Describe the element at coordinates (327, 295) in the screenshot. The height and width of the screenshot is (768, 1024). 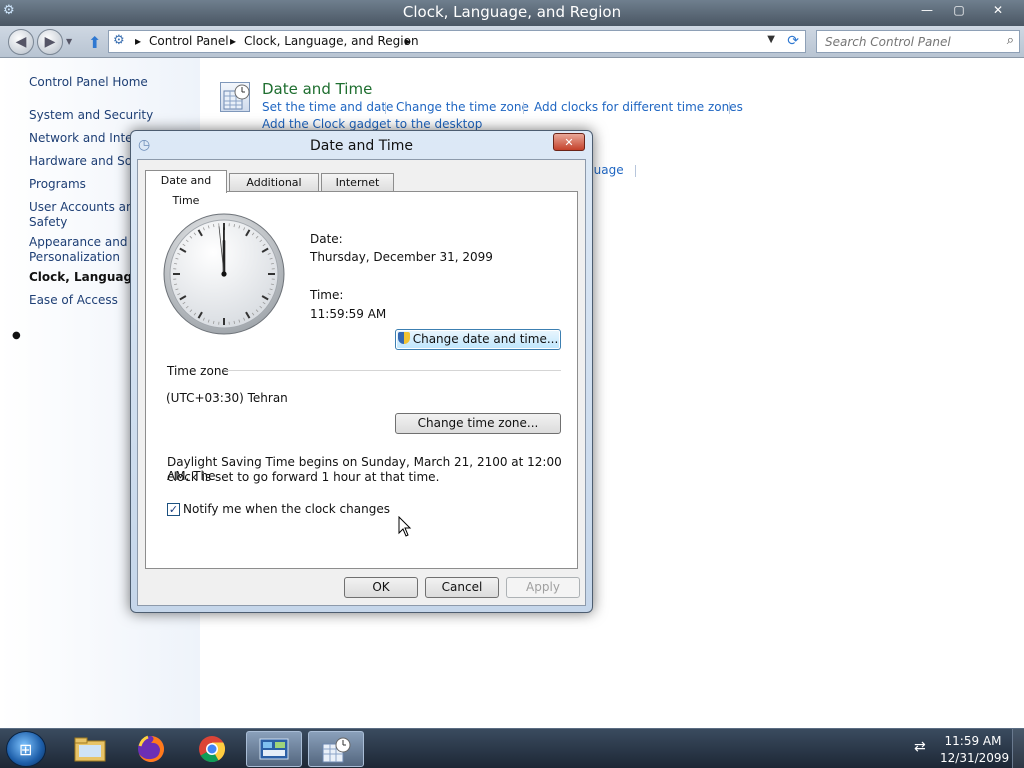
I see `time-label: Time:` at that location.